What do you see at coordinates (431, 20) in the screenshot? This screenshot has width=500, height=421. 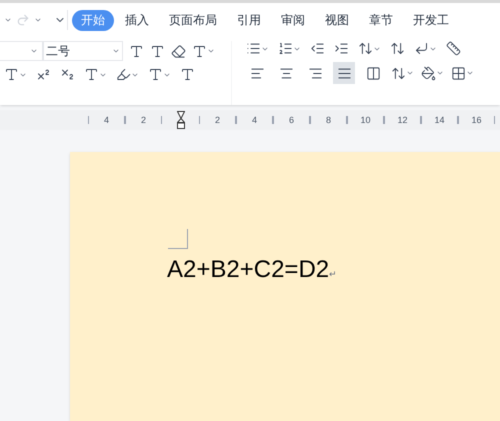 I see `ribbon-tab: 开发工` at bounding box center [431, 20].